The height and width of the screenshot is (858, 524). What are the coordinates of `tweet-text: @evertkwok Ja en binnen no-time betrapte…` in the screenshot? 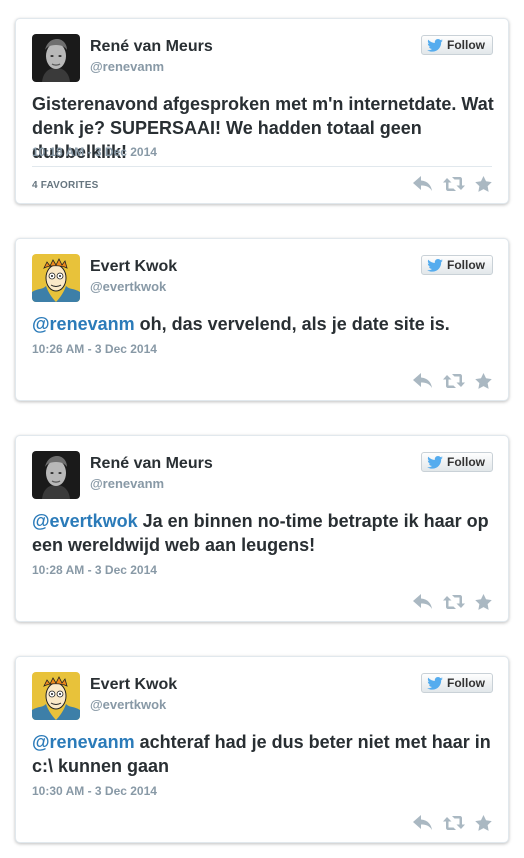 It's located at (263, 533).